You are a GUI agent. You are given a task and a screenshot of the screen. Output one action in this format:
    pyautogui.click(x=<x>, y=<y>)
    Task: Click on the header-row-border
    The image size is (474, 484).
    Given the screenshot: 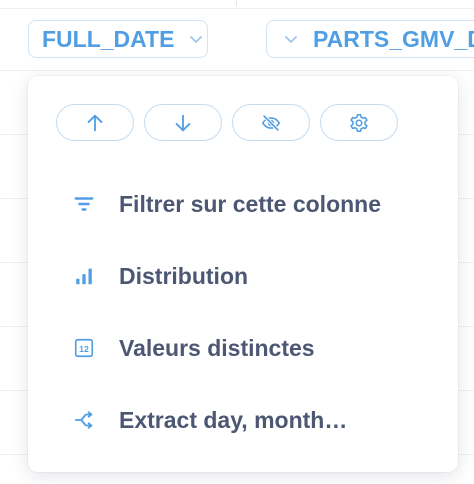 What is the action you would take?
    pyautogui.click(x=237, y=70)
    